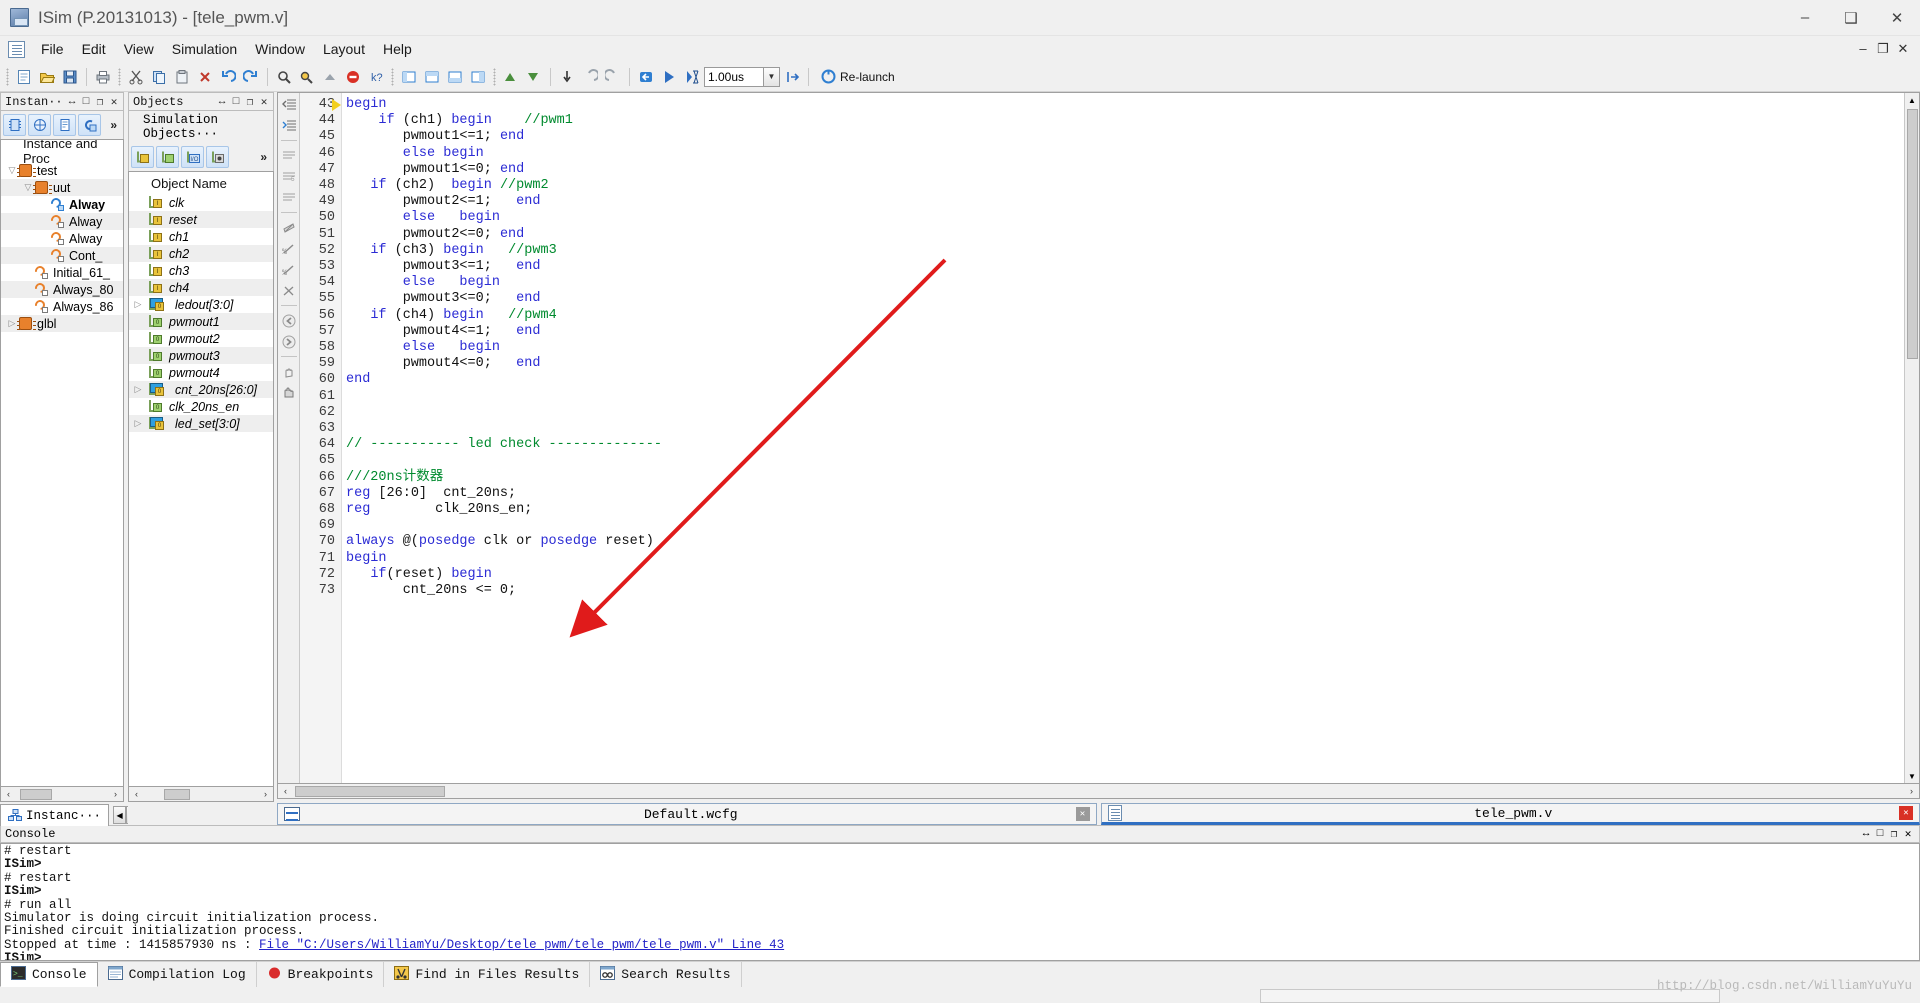 Image resolution: width=1920 pixels, height=1003 pixels. What do you see at coordinates (49, 974) in the screenshot?
I see `console-tab: >_ Console` at bounding box center [49, 974].